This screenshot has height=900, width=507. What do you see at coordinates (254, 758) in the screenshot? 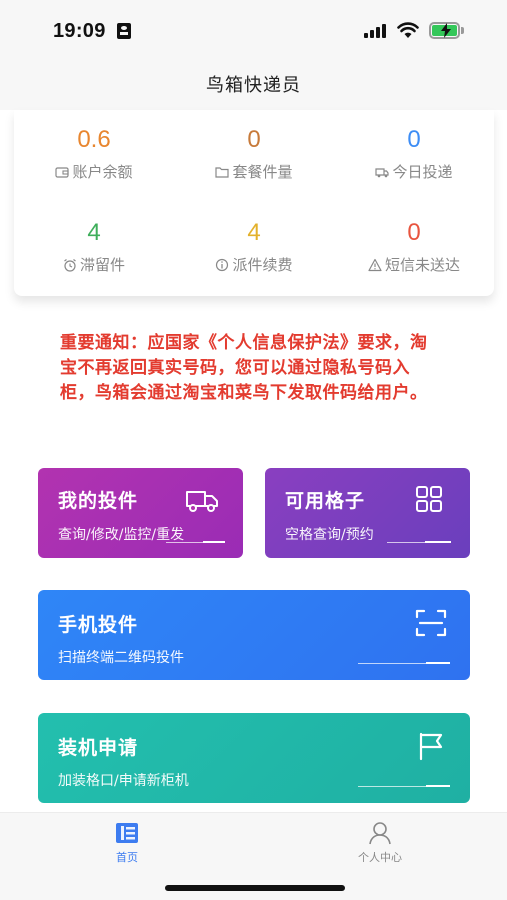
I see `install-request-button: 装机申请 加装格口/申请新柜机` at bounding box center [254, 758].